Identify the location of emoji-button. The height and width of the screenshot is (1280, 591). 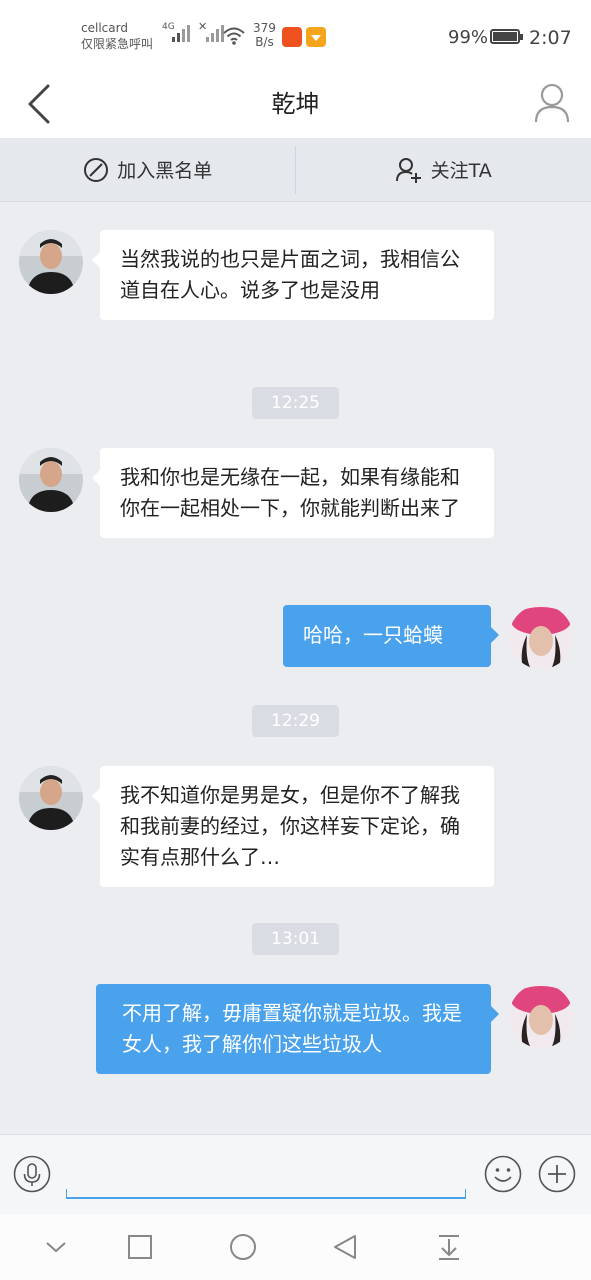
(503, 1174).